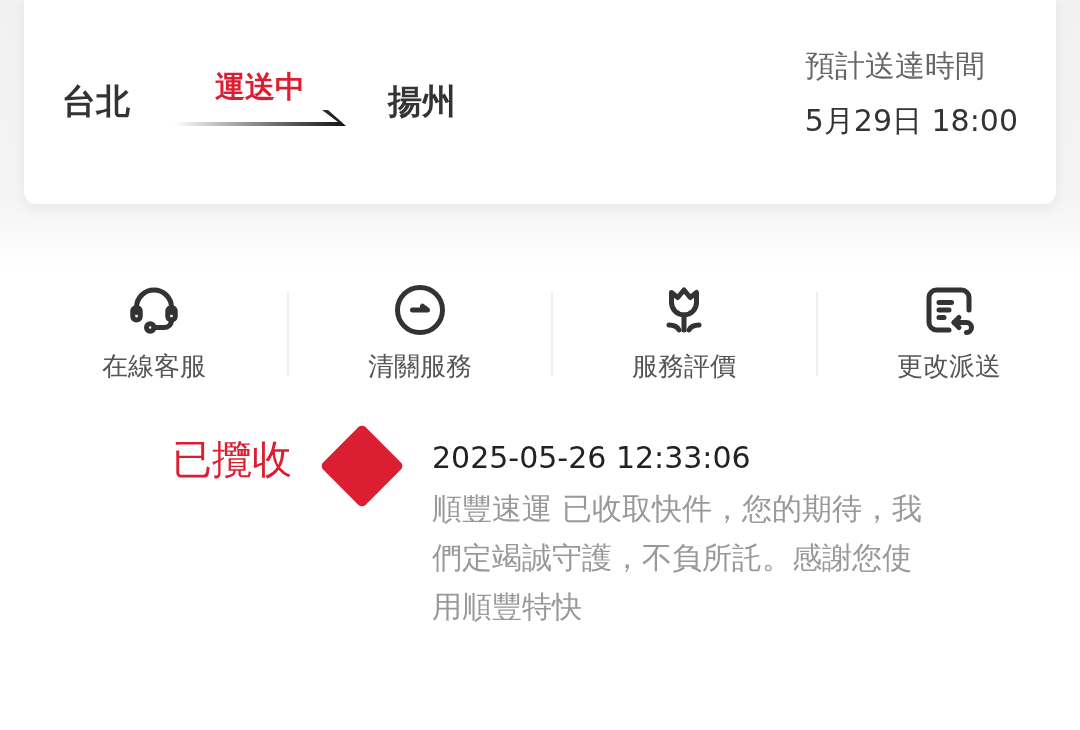 The width and height of the screenshot is (1080, 730). Describe the element at coordinates (154, 331) in the screenshot. I see `service-button: 在線客服` at that location.